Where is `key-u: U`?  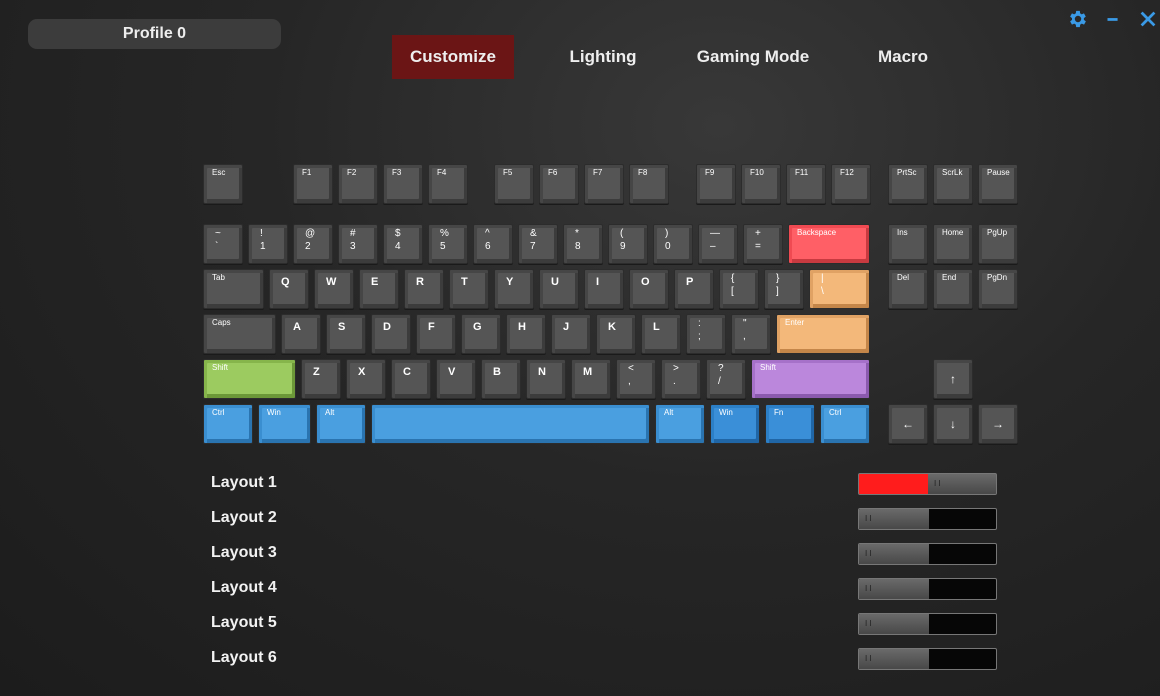
key-u: U is located at coordinates (559, 289).